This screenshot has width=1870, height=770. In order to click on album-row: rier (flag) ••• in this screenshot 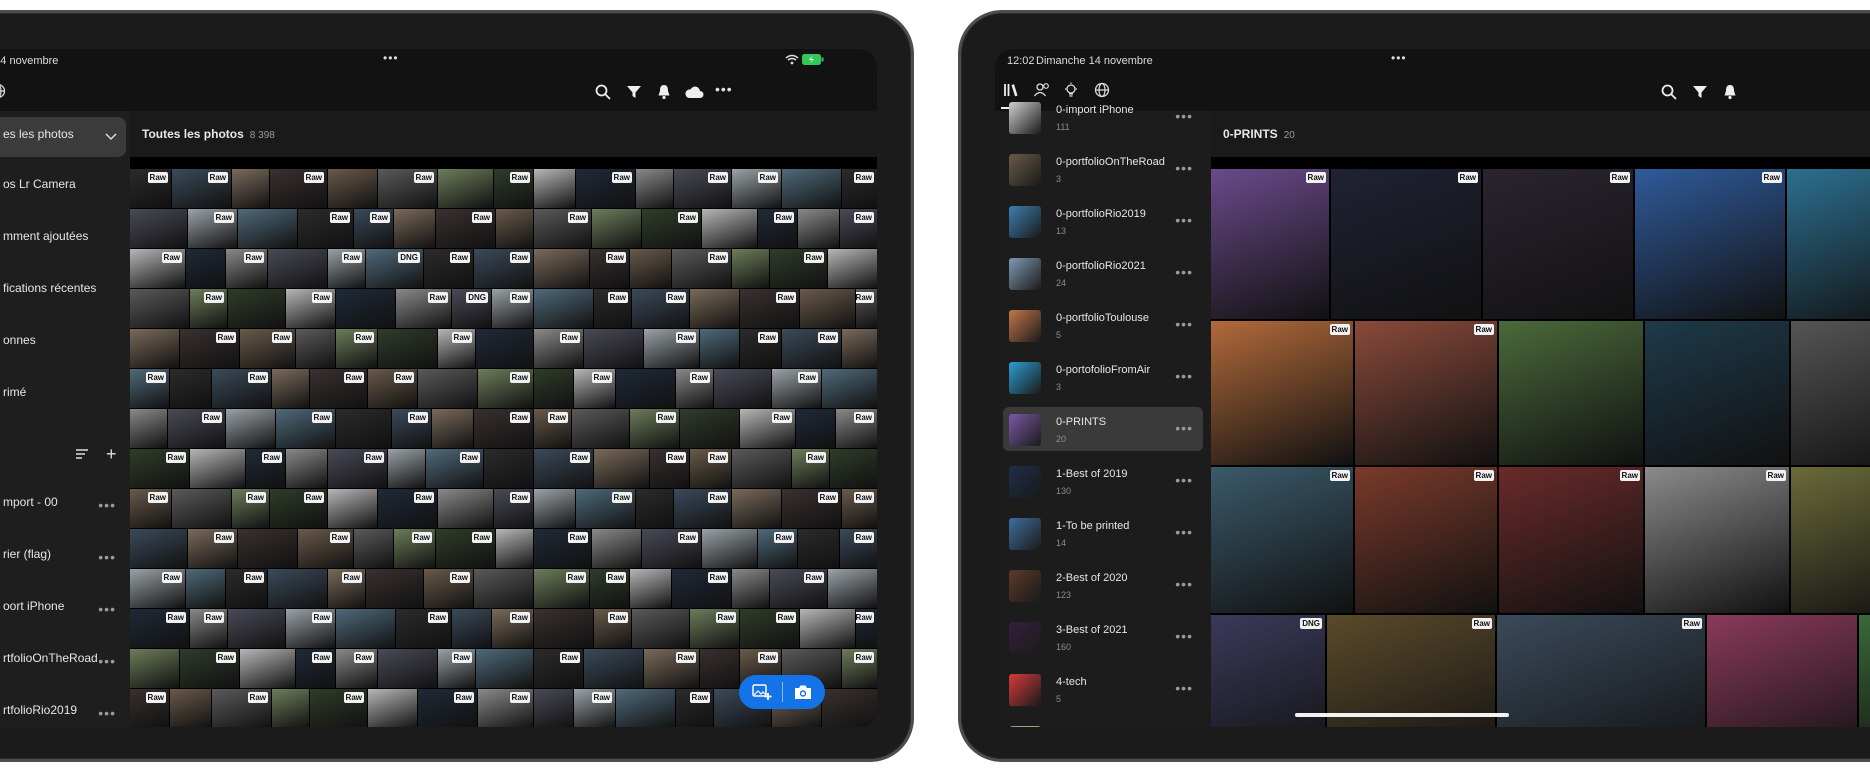, I will do `click(65, 557)`.